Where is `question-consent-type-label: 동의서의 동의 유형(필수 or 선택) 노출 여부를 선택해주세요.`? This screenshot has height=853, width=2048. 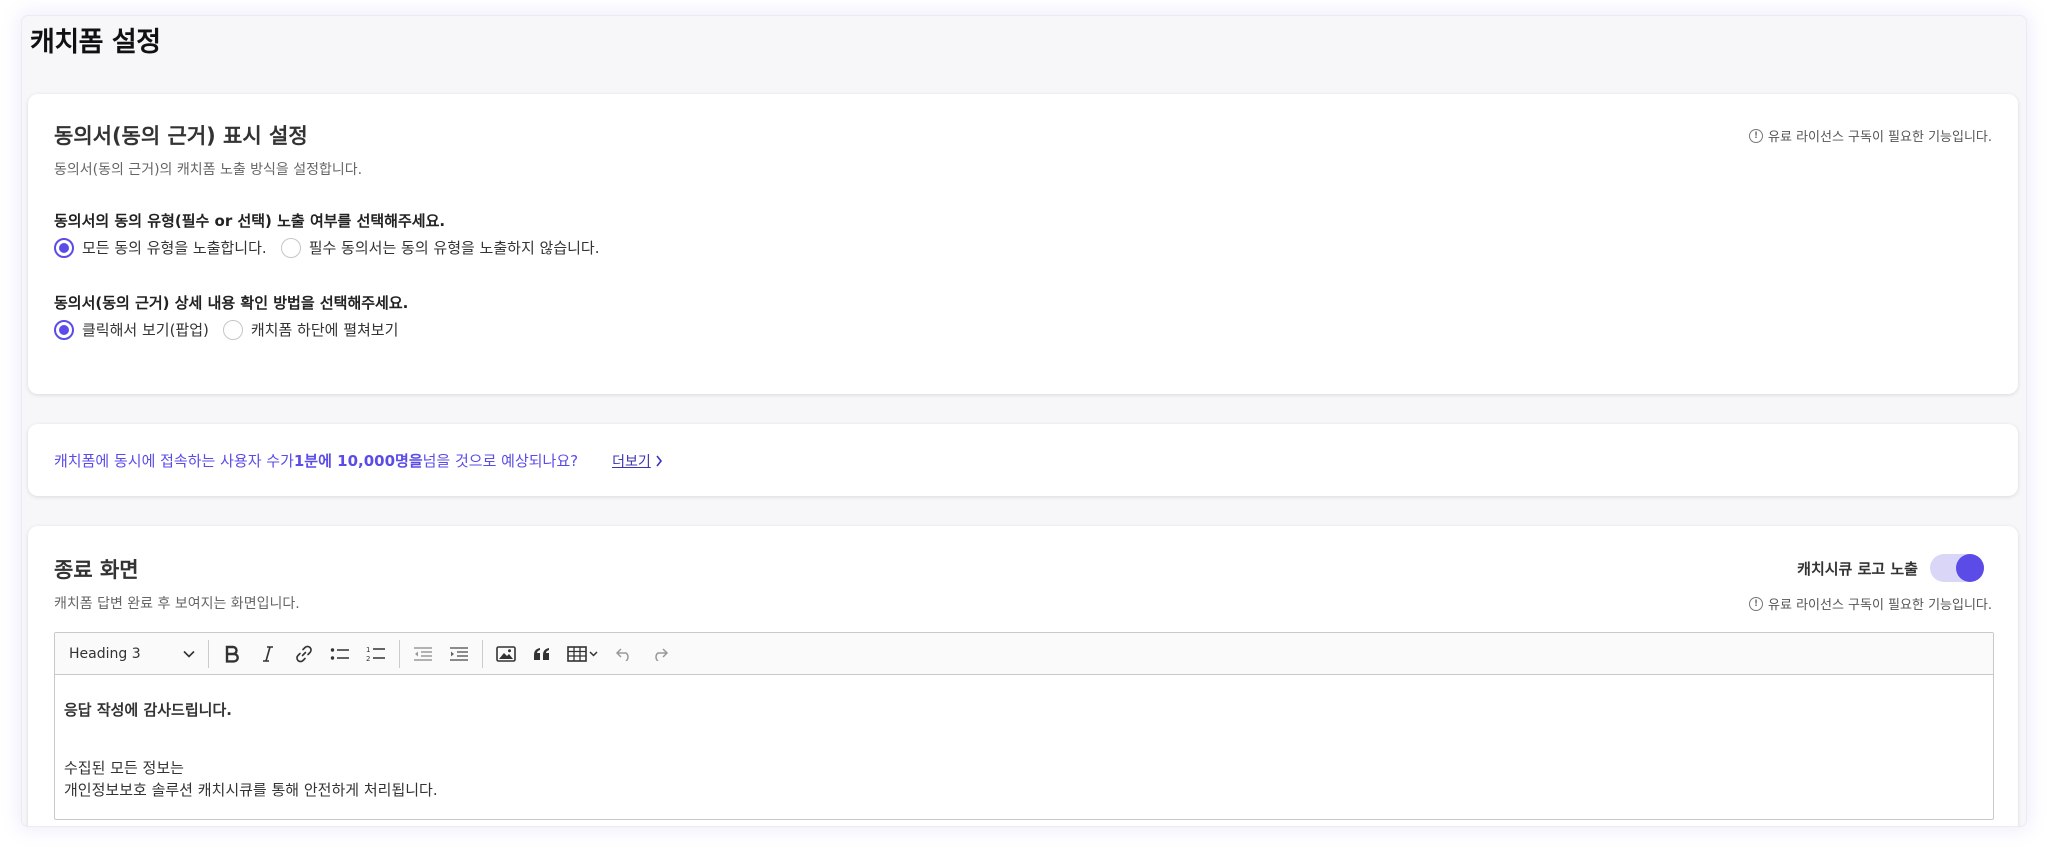 question-consent-type-label: 동의서의 동의 유형(필수 or 선택) 노출 여부를 선택해주세요. is located at coordinates (250, 221).